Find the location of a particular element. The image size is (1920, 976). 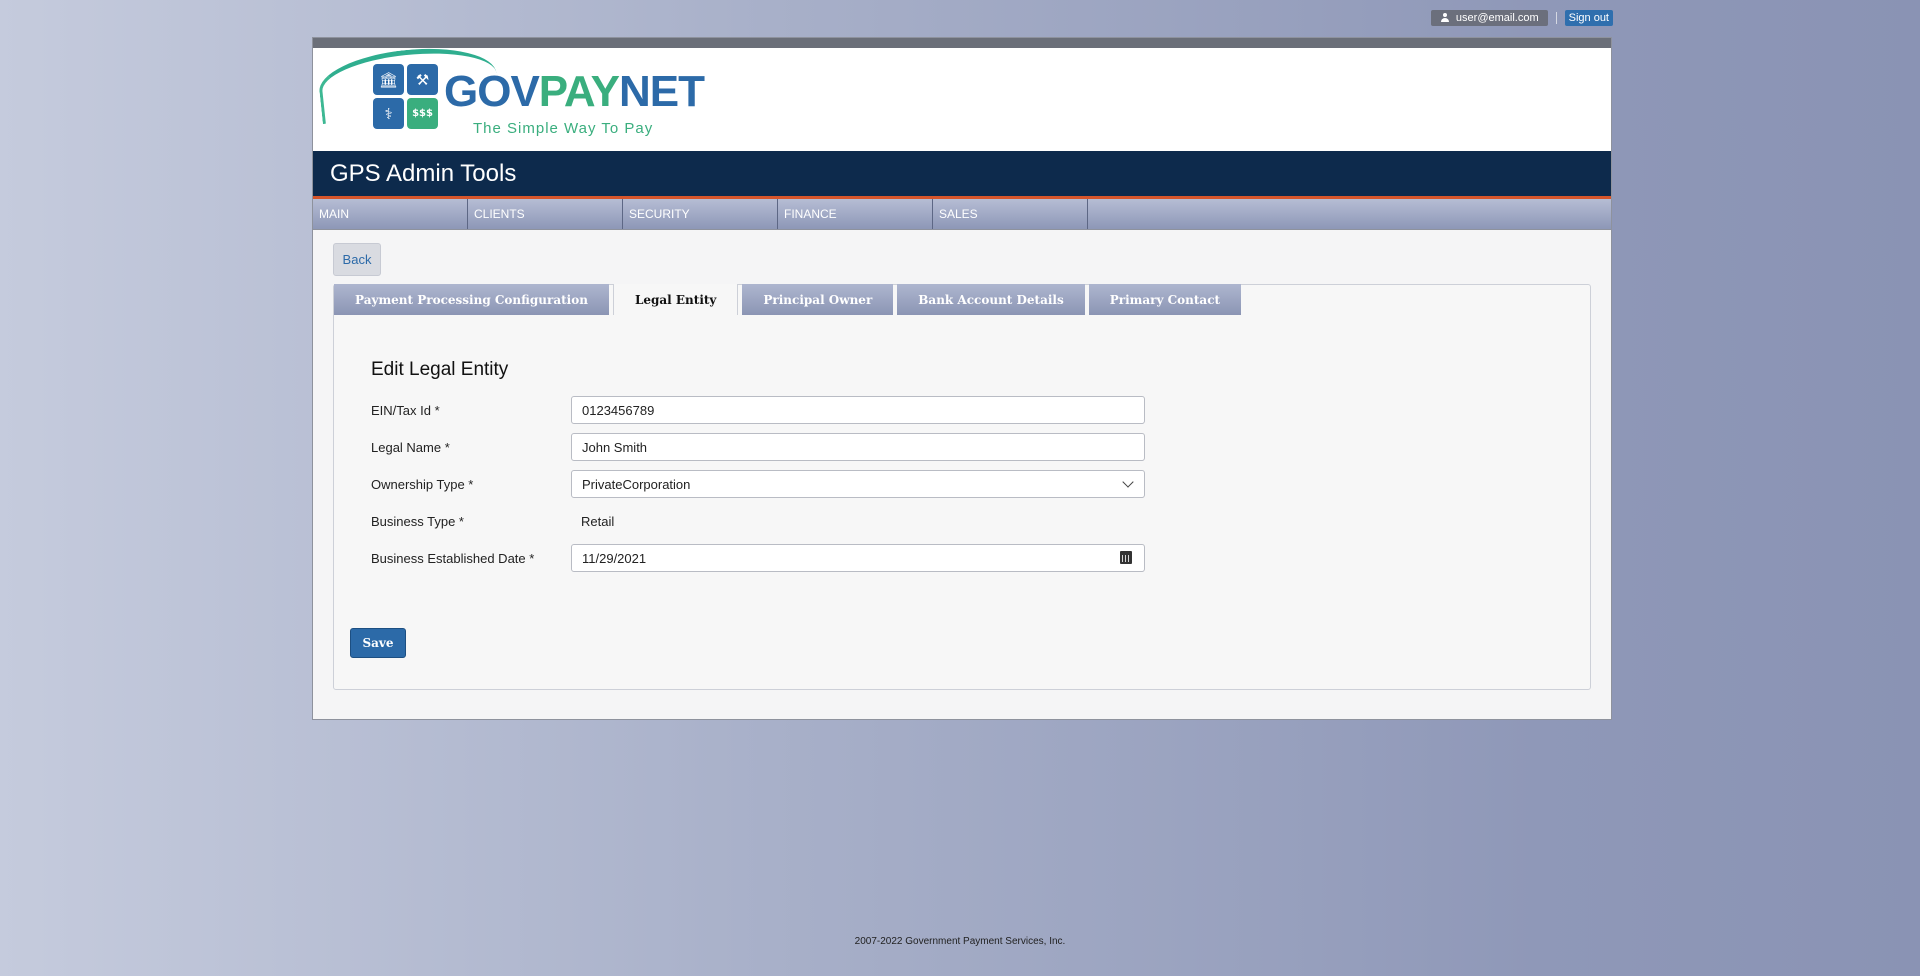

money-icon: $$$ is located at coordinates (422, 113).